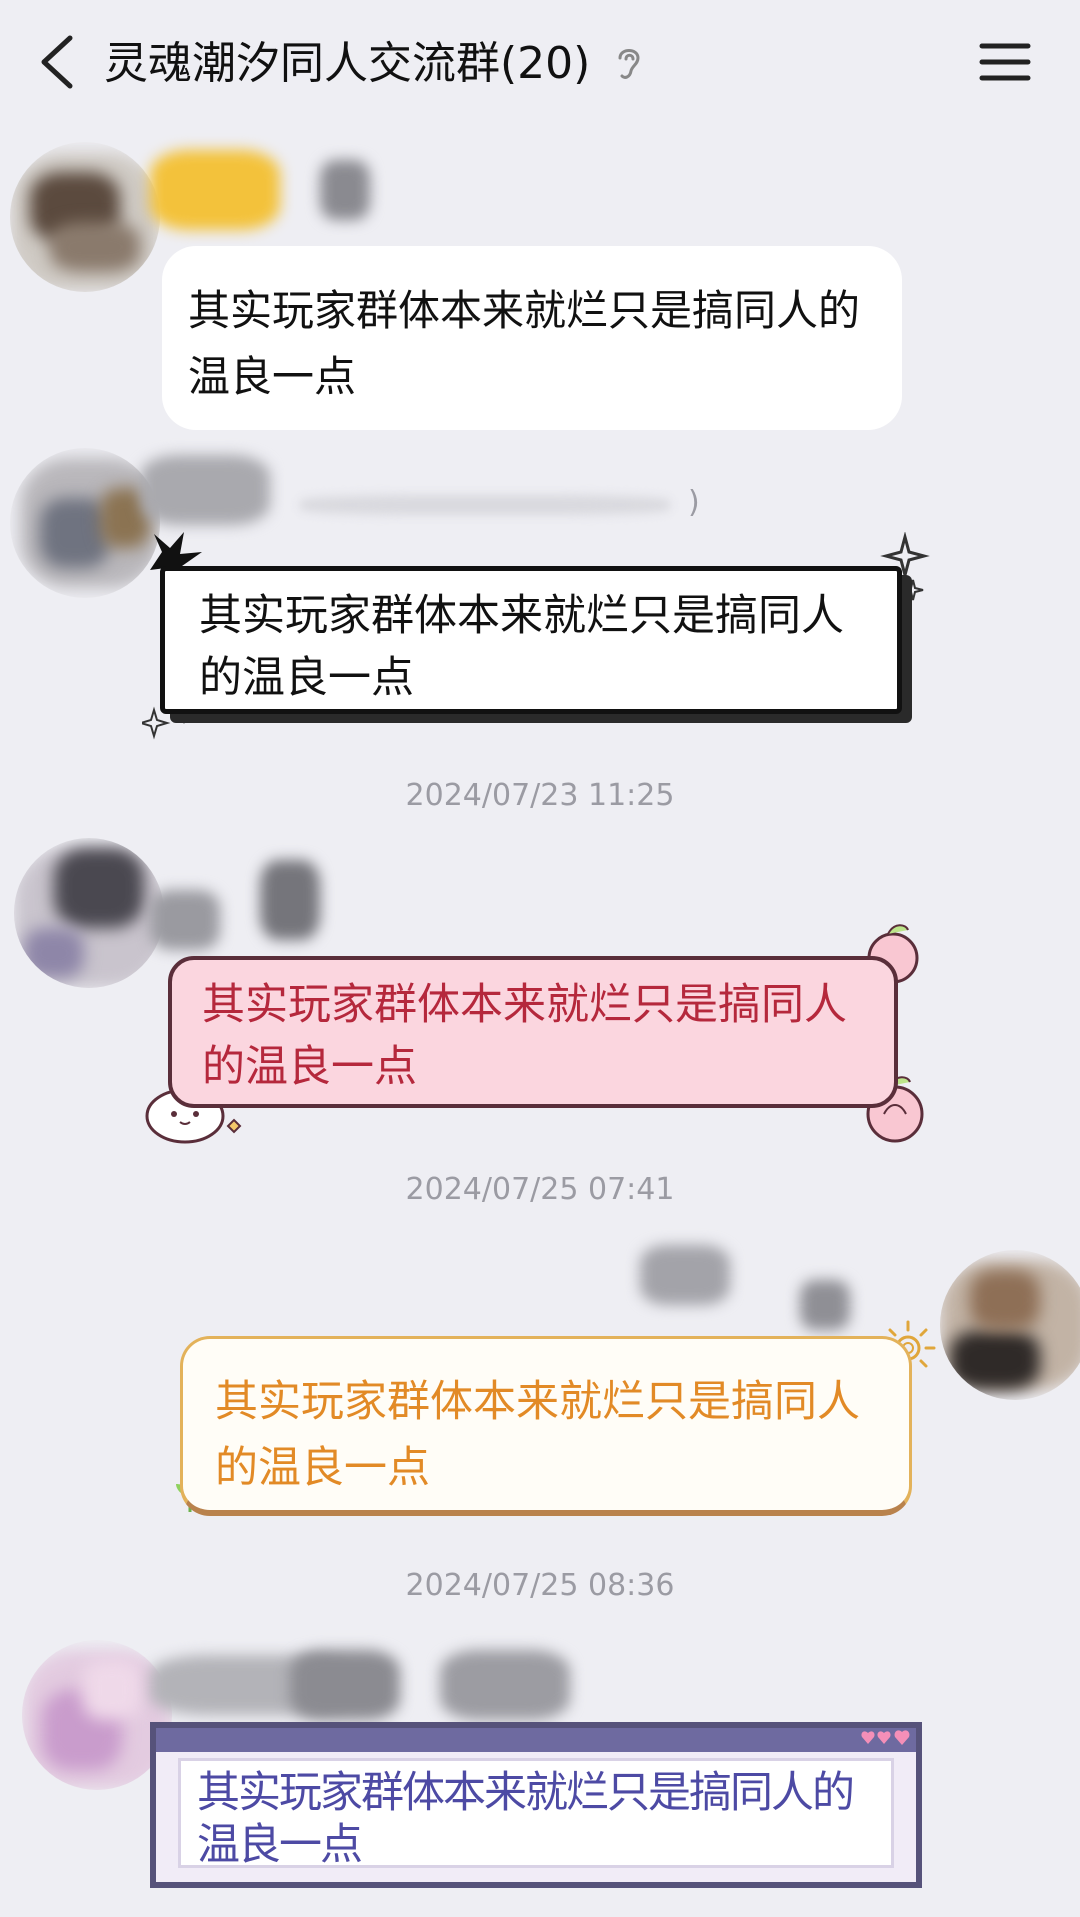 The height and width of the screenshot is (1917, 1080). What do you see at coordinates (59, 62) in the screenshot?
I see `back-arrow-icon` at bounding box center [59, 62].